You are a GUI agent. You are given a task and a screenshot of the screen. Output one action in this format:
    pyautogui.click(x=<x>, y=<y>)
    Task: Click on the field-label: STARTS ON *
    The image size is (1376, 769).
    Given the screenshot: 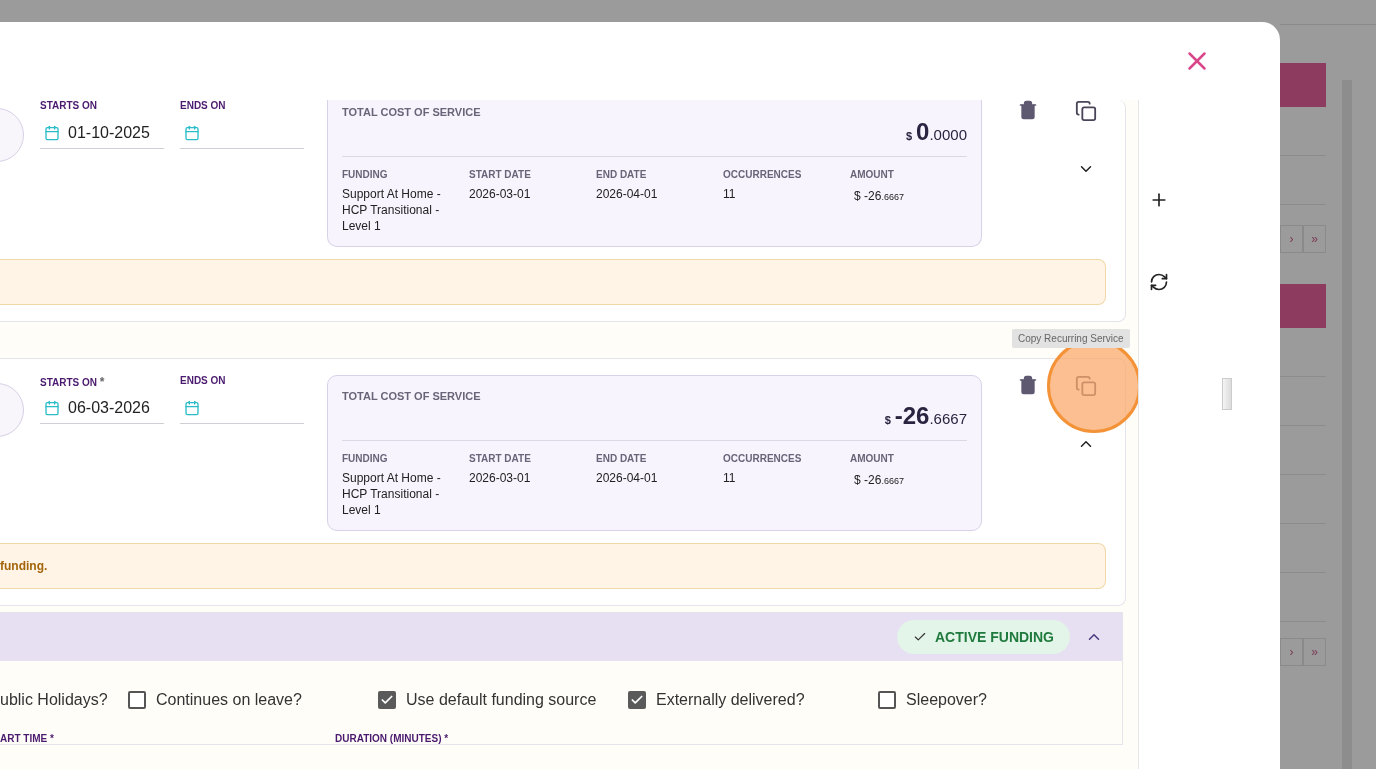 What is the action you would take?
    pyautogui.click(x=73, y=382)
    